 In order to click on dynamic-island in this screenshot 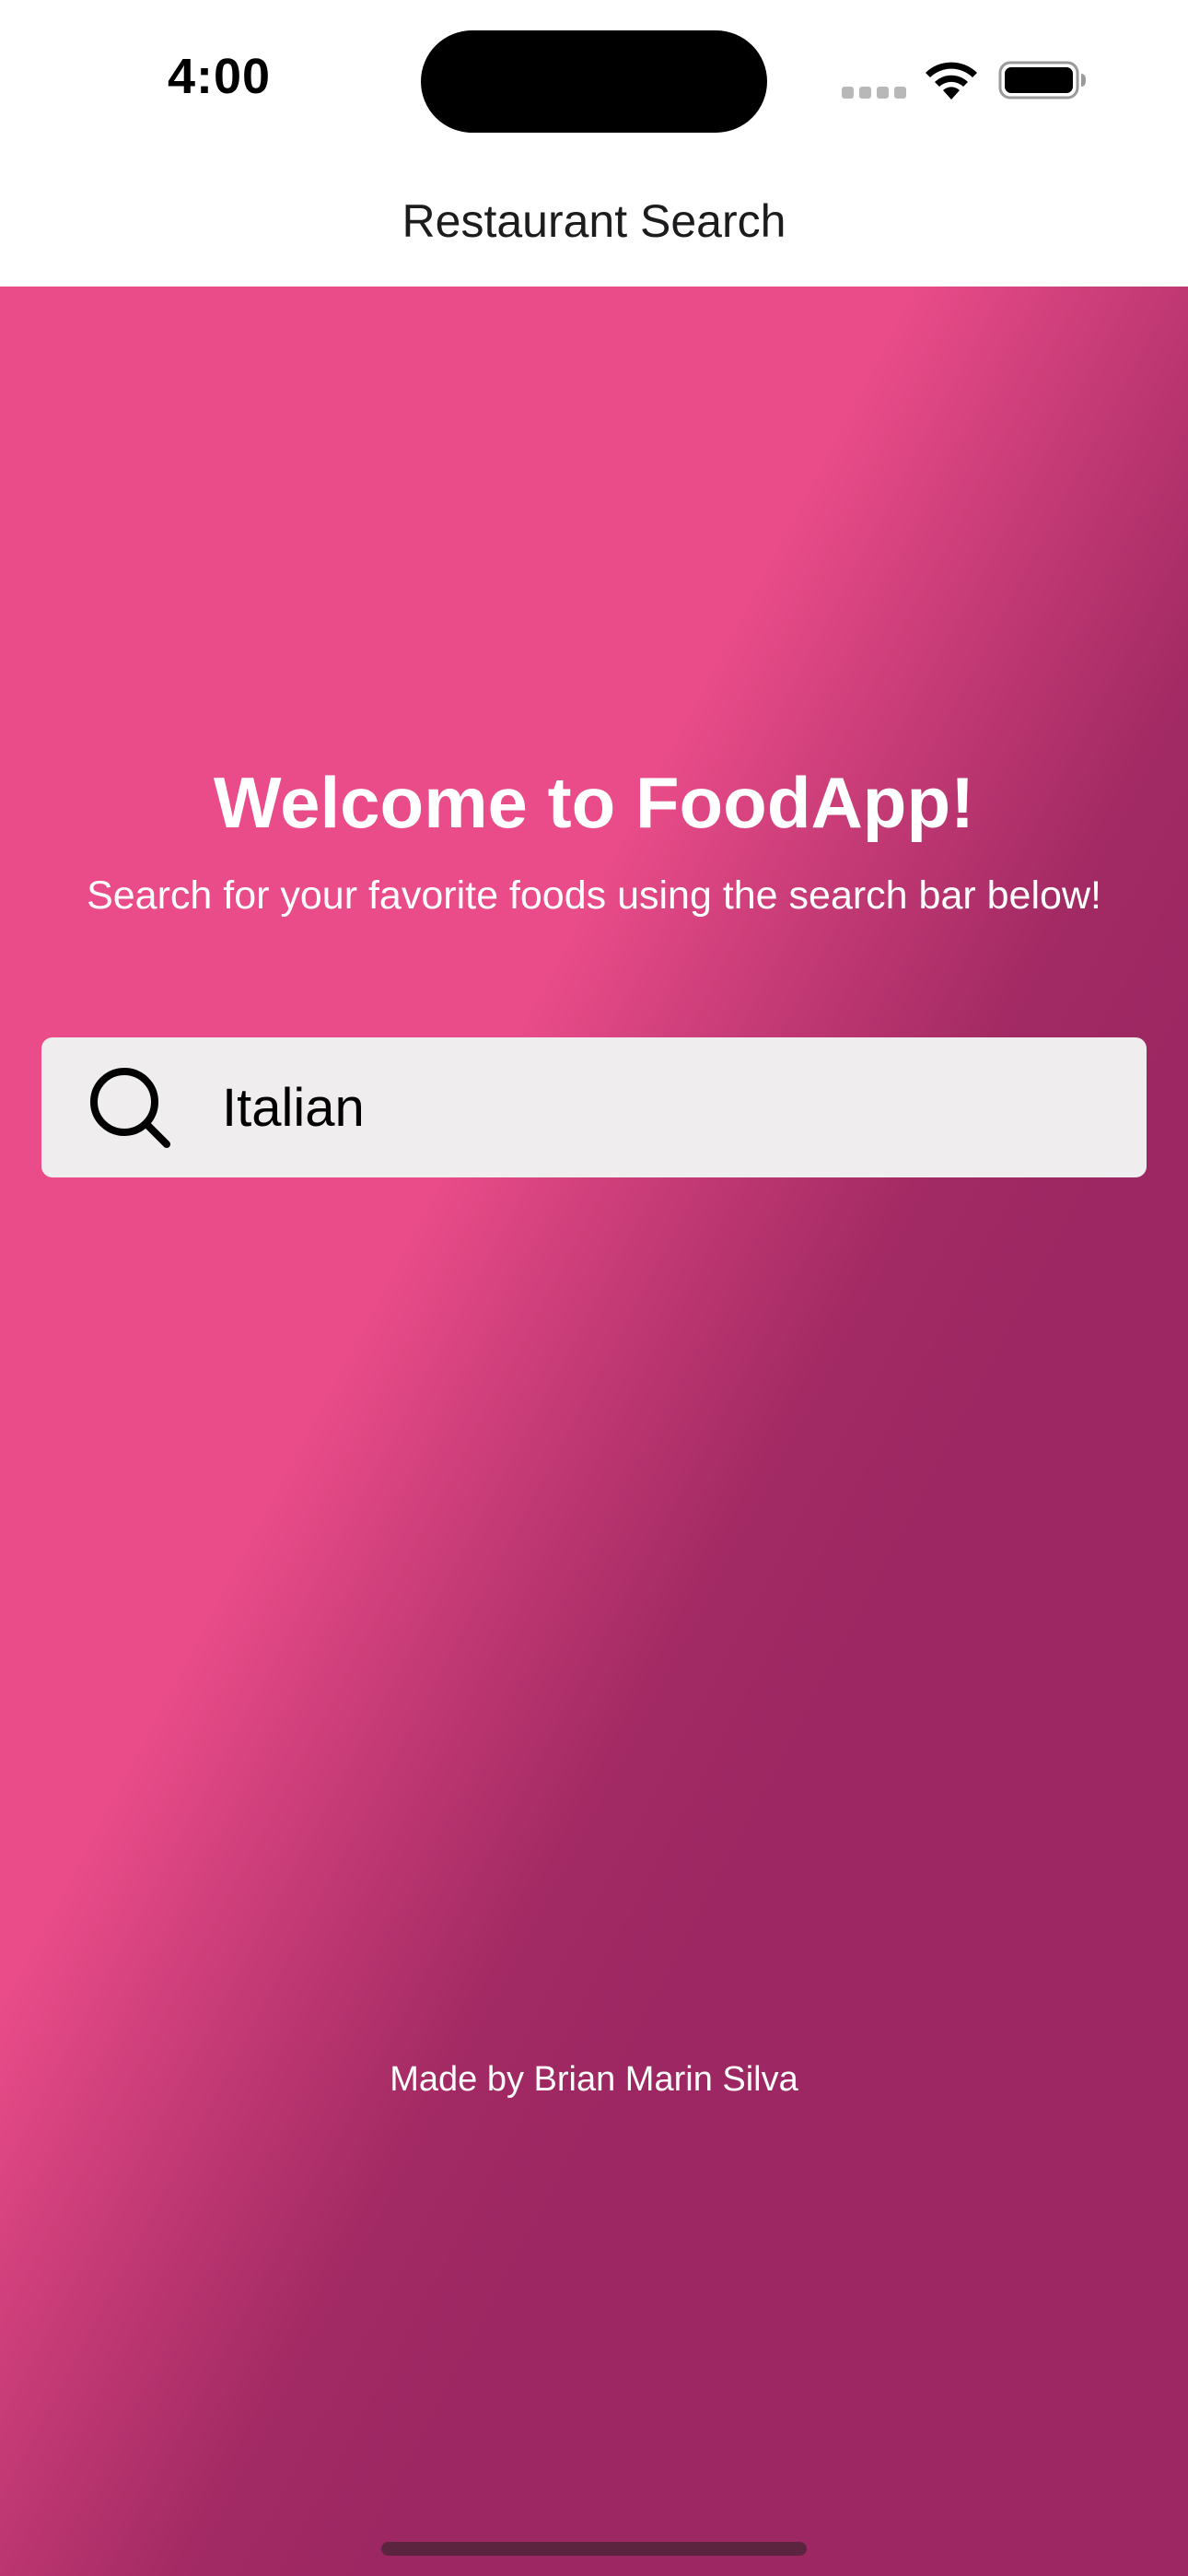, I will do `click(594, 81)`.